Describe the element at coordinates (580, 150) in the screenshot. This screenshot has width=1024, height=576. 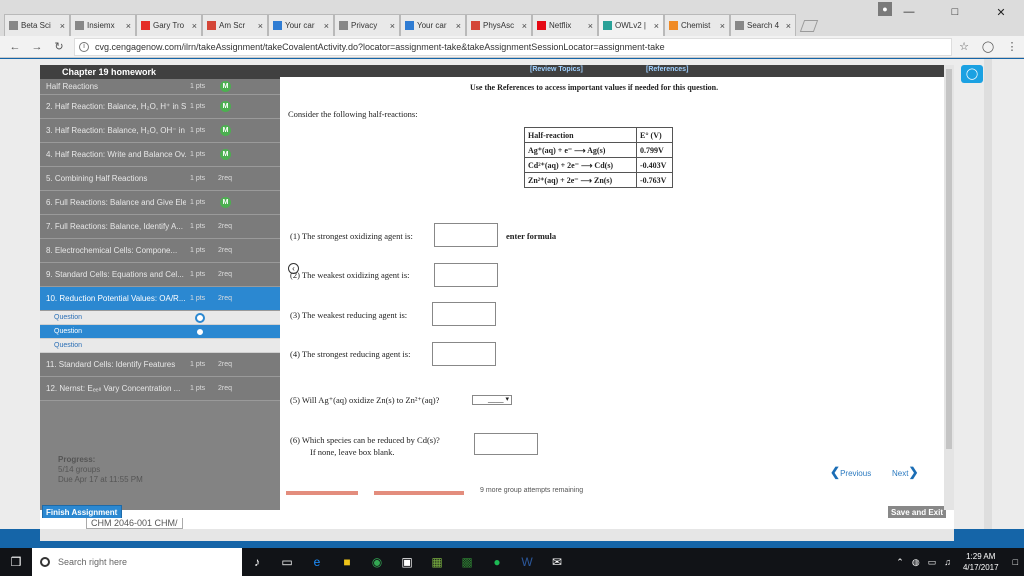
I see `table-cell: Ag⁺(aq) + e⁻ ⟶ Ag(s)` at that location.